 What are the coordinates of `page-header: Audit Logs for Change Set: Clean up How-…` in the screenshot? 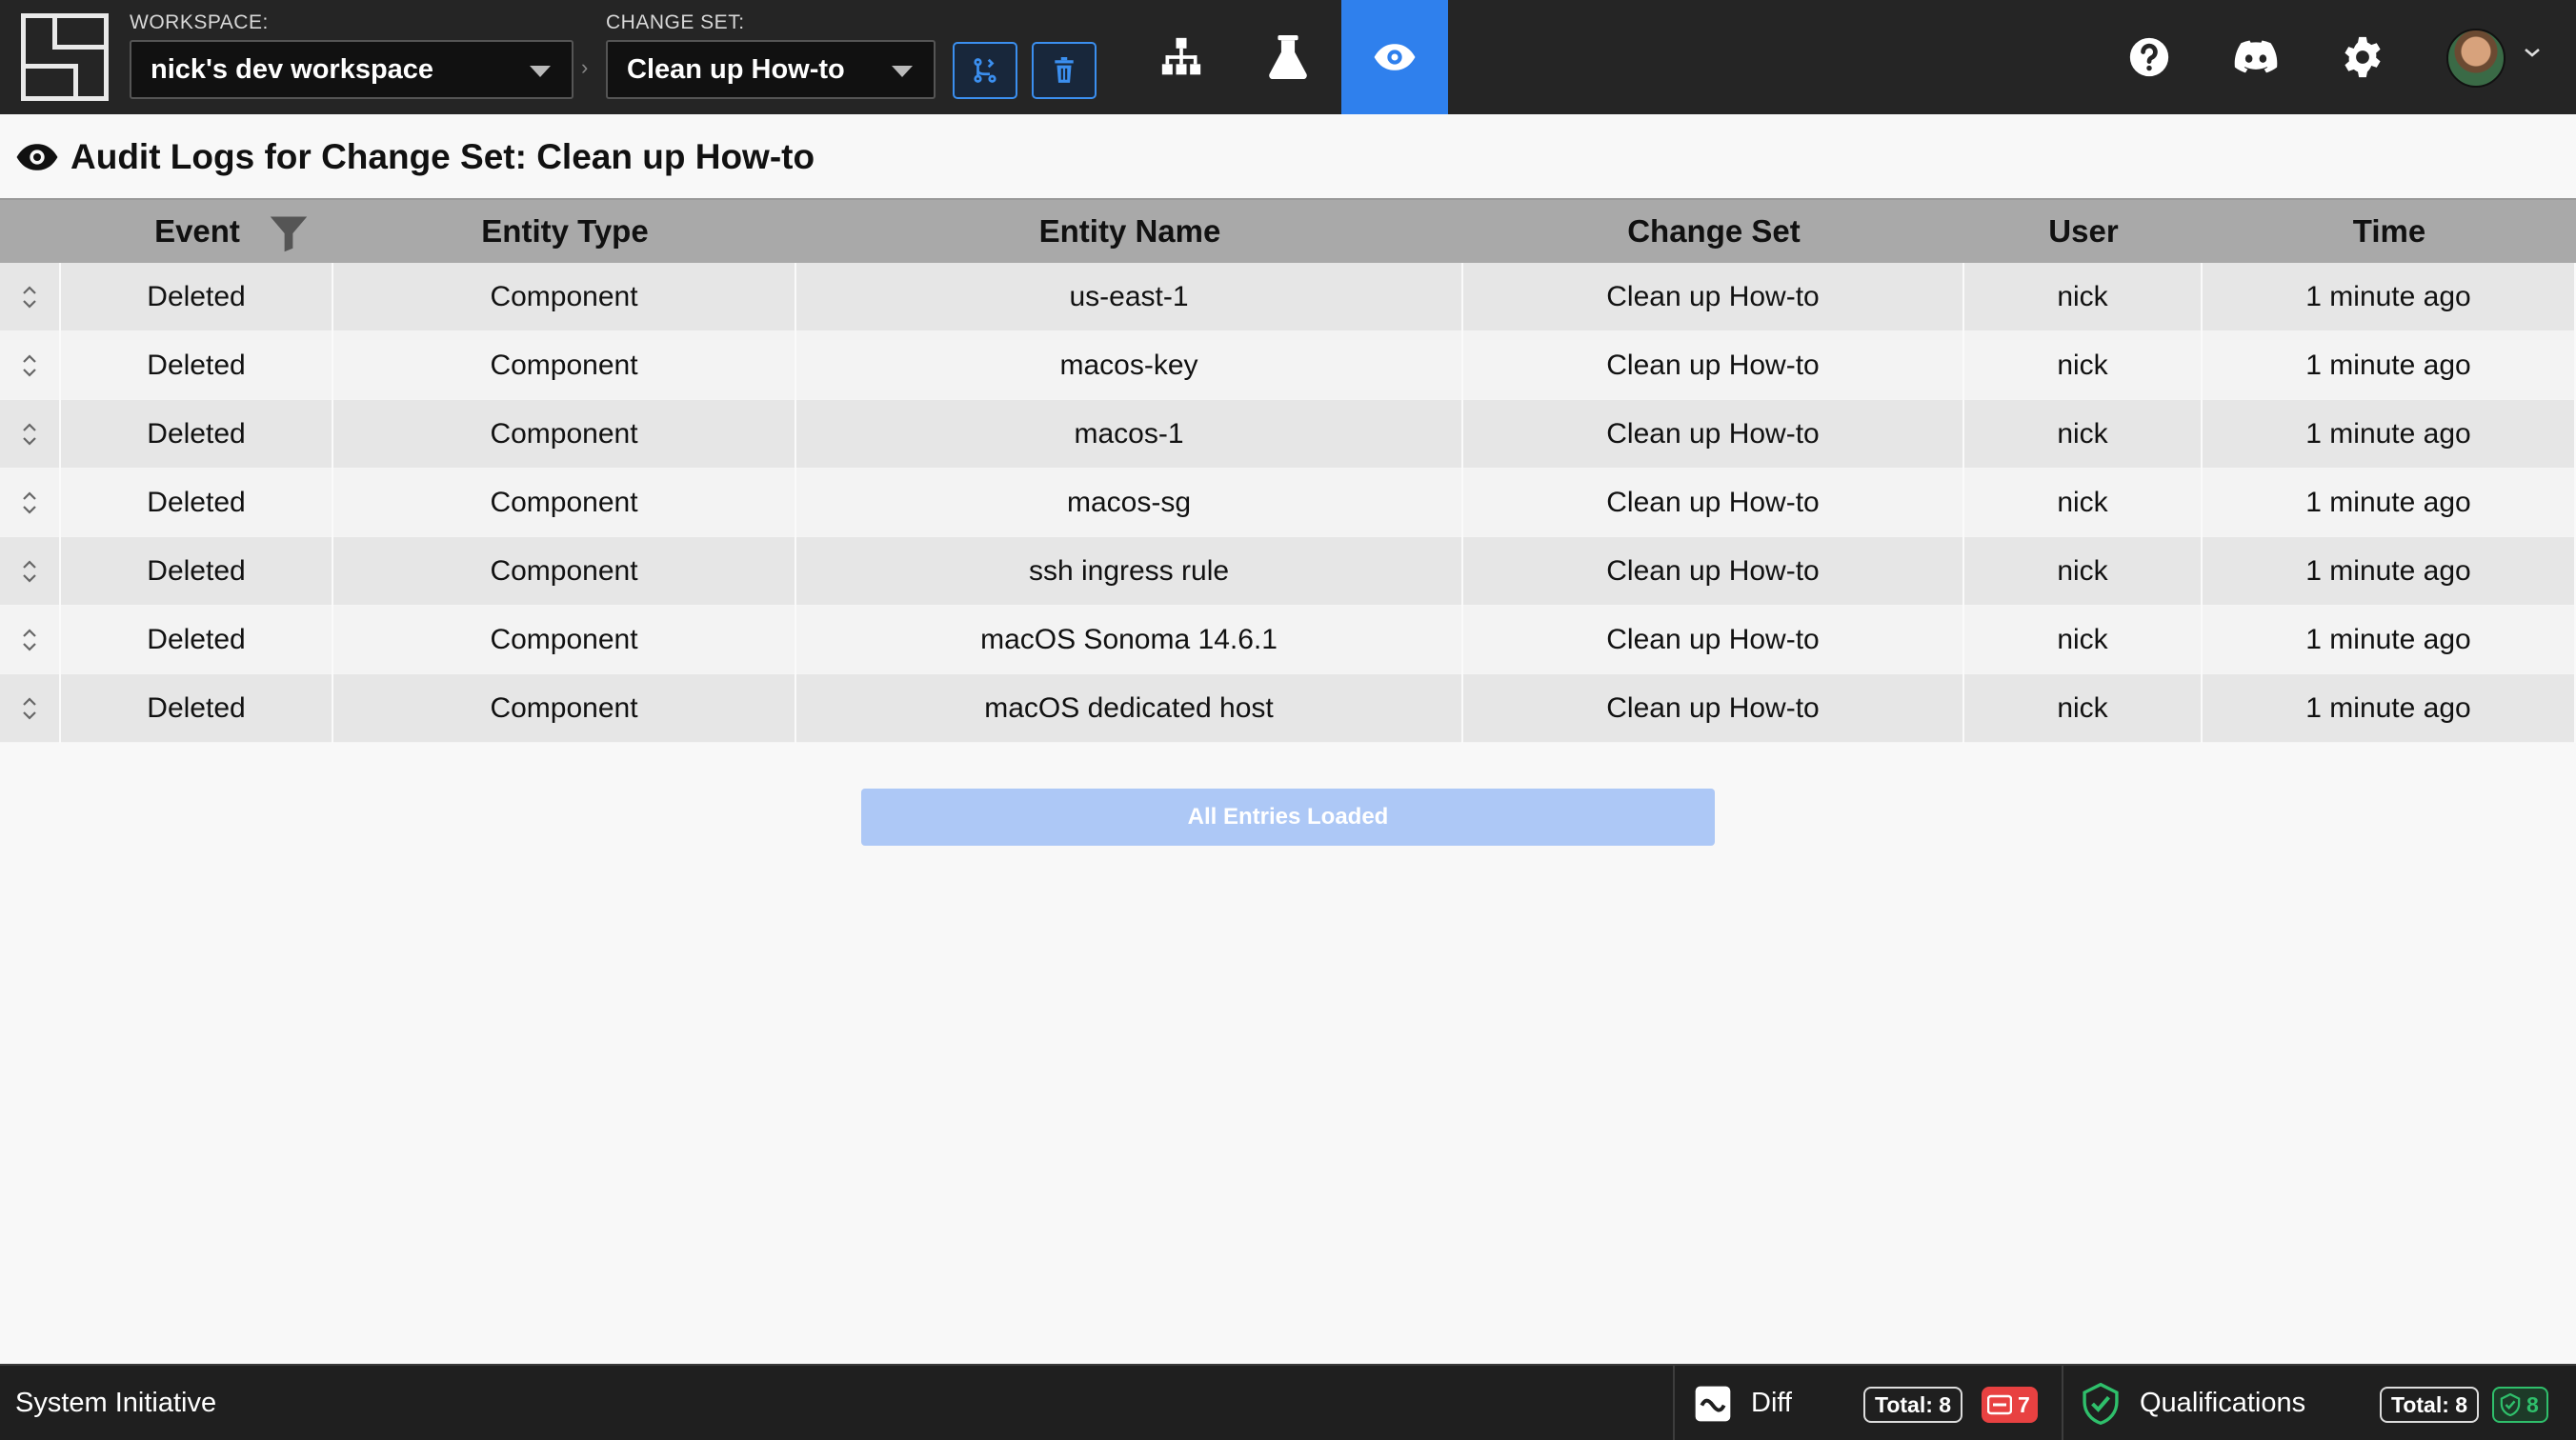 It's located at (415, 157).